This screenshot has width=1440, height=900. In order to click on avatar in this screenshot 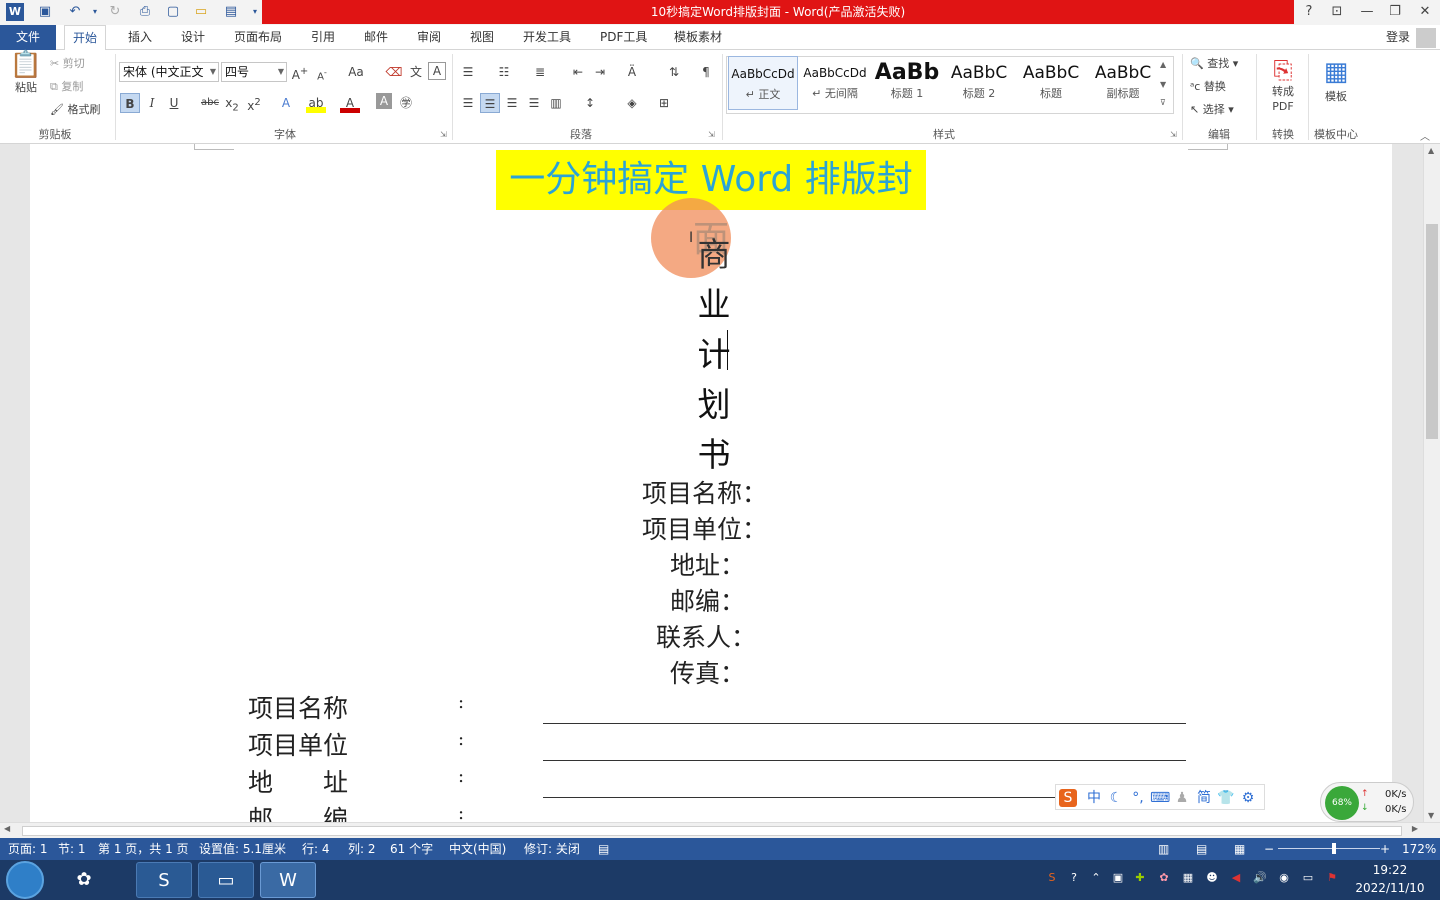, I will do `click(1426, 38)`.